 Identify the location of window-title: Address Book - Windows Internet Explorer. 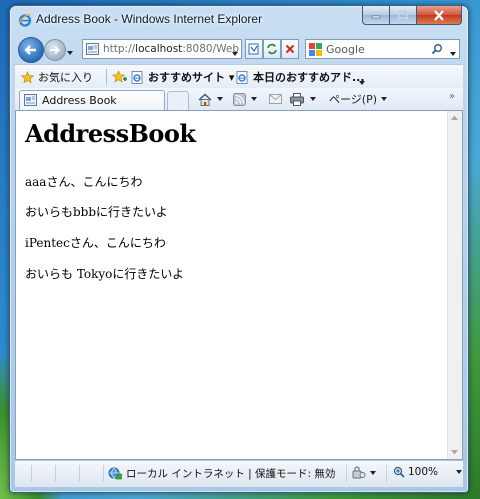
(149, 19).